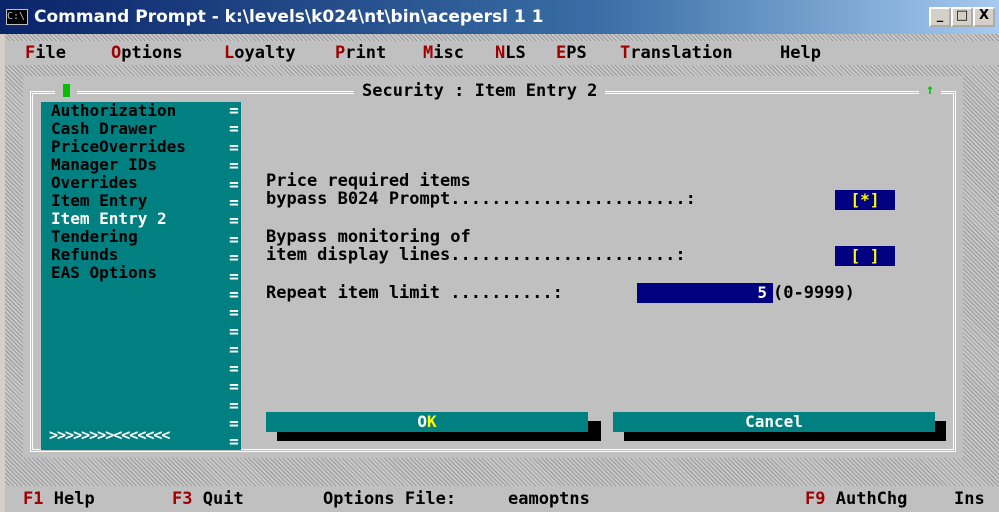  Describe the element at coordinates (116, 53) in the screenshot. I see `menu-options-hotkey: O` at that location.